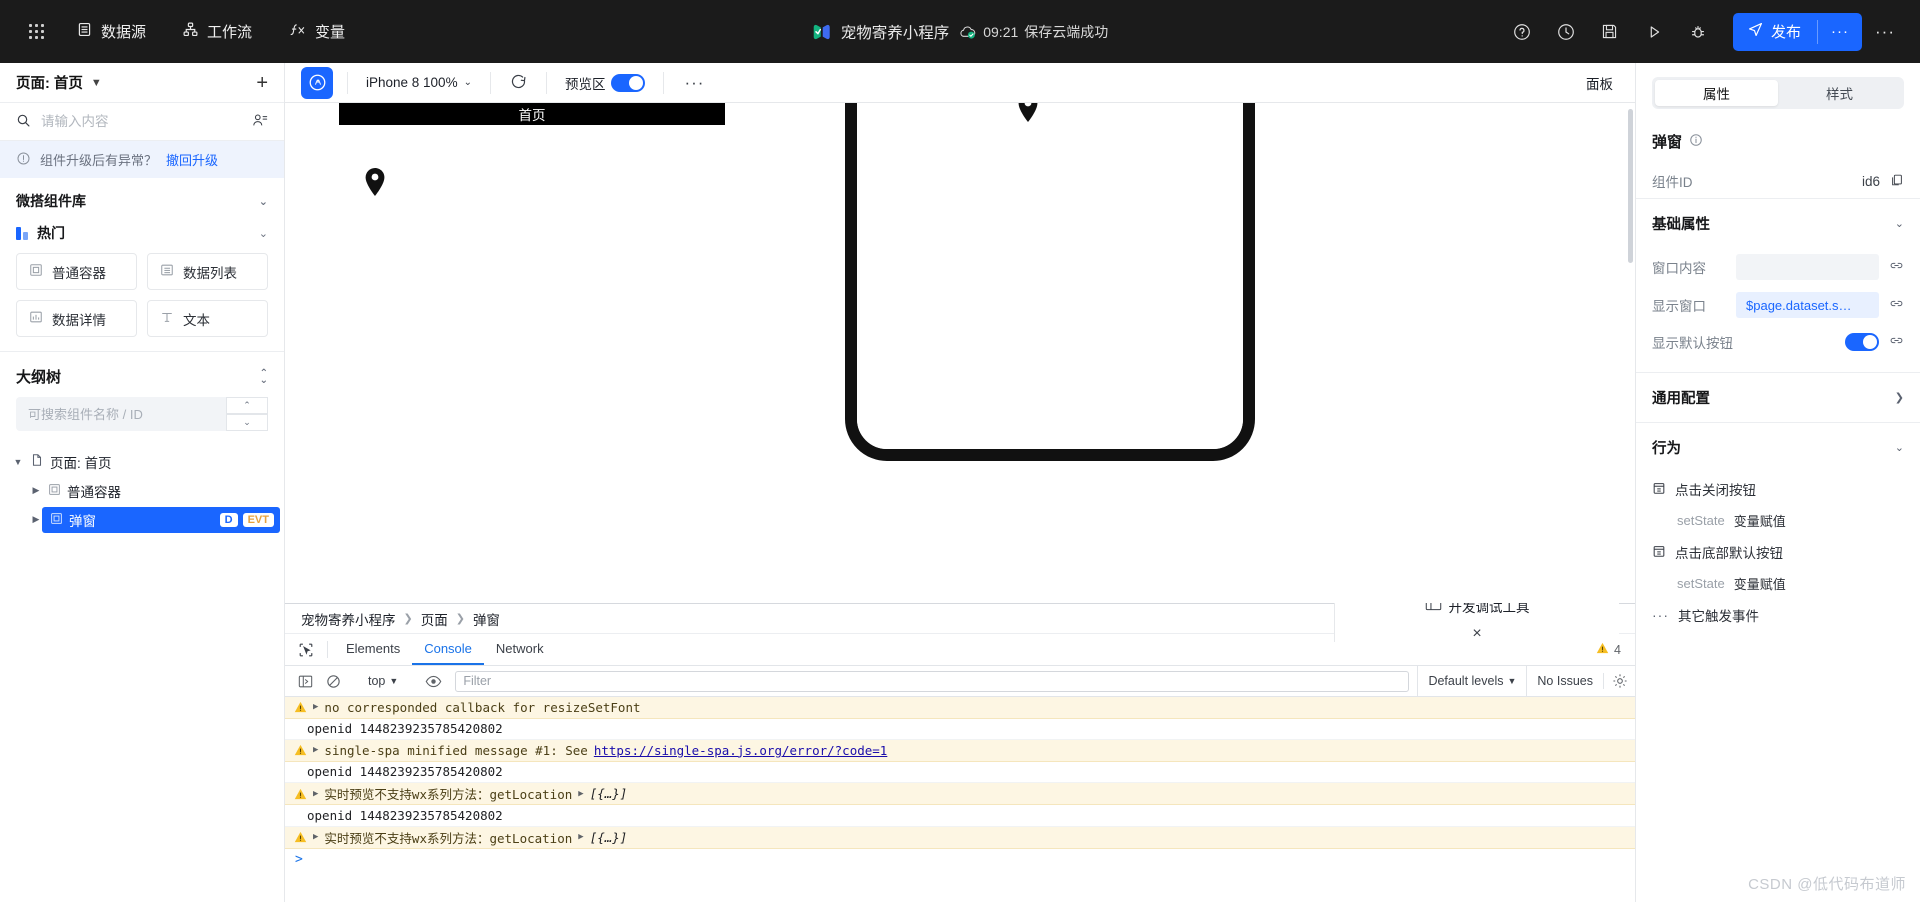 Image resolution: width=1920 pixels, height=902 pixels. I want to click on outline-search: ⌃ ⌄, so click(142, 414).